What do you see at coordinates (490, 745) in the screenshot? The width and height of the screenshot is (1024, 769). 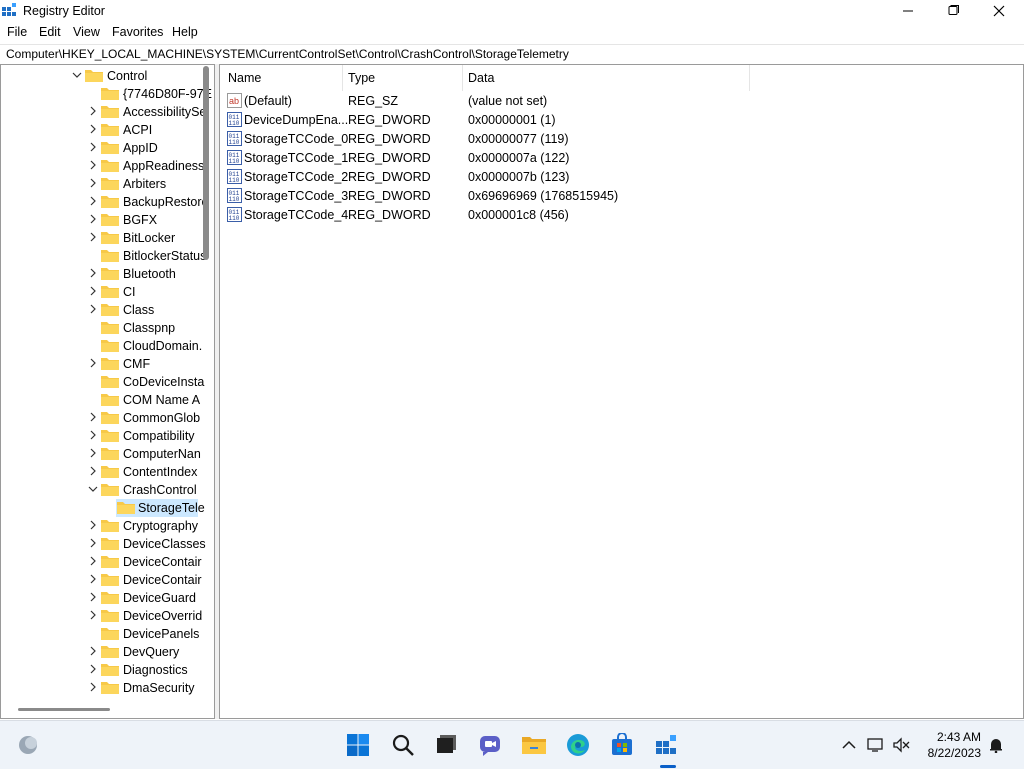 I see `chat-button` at bounding box center [490, 745].